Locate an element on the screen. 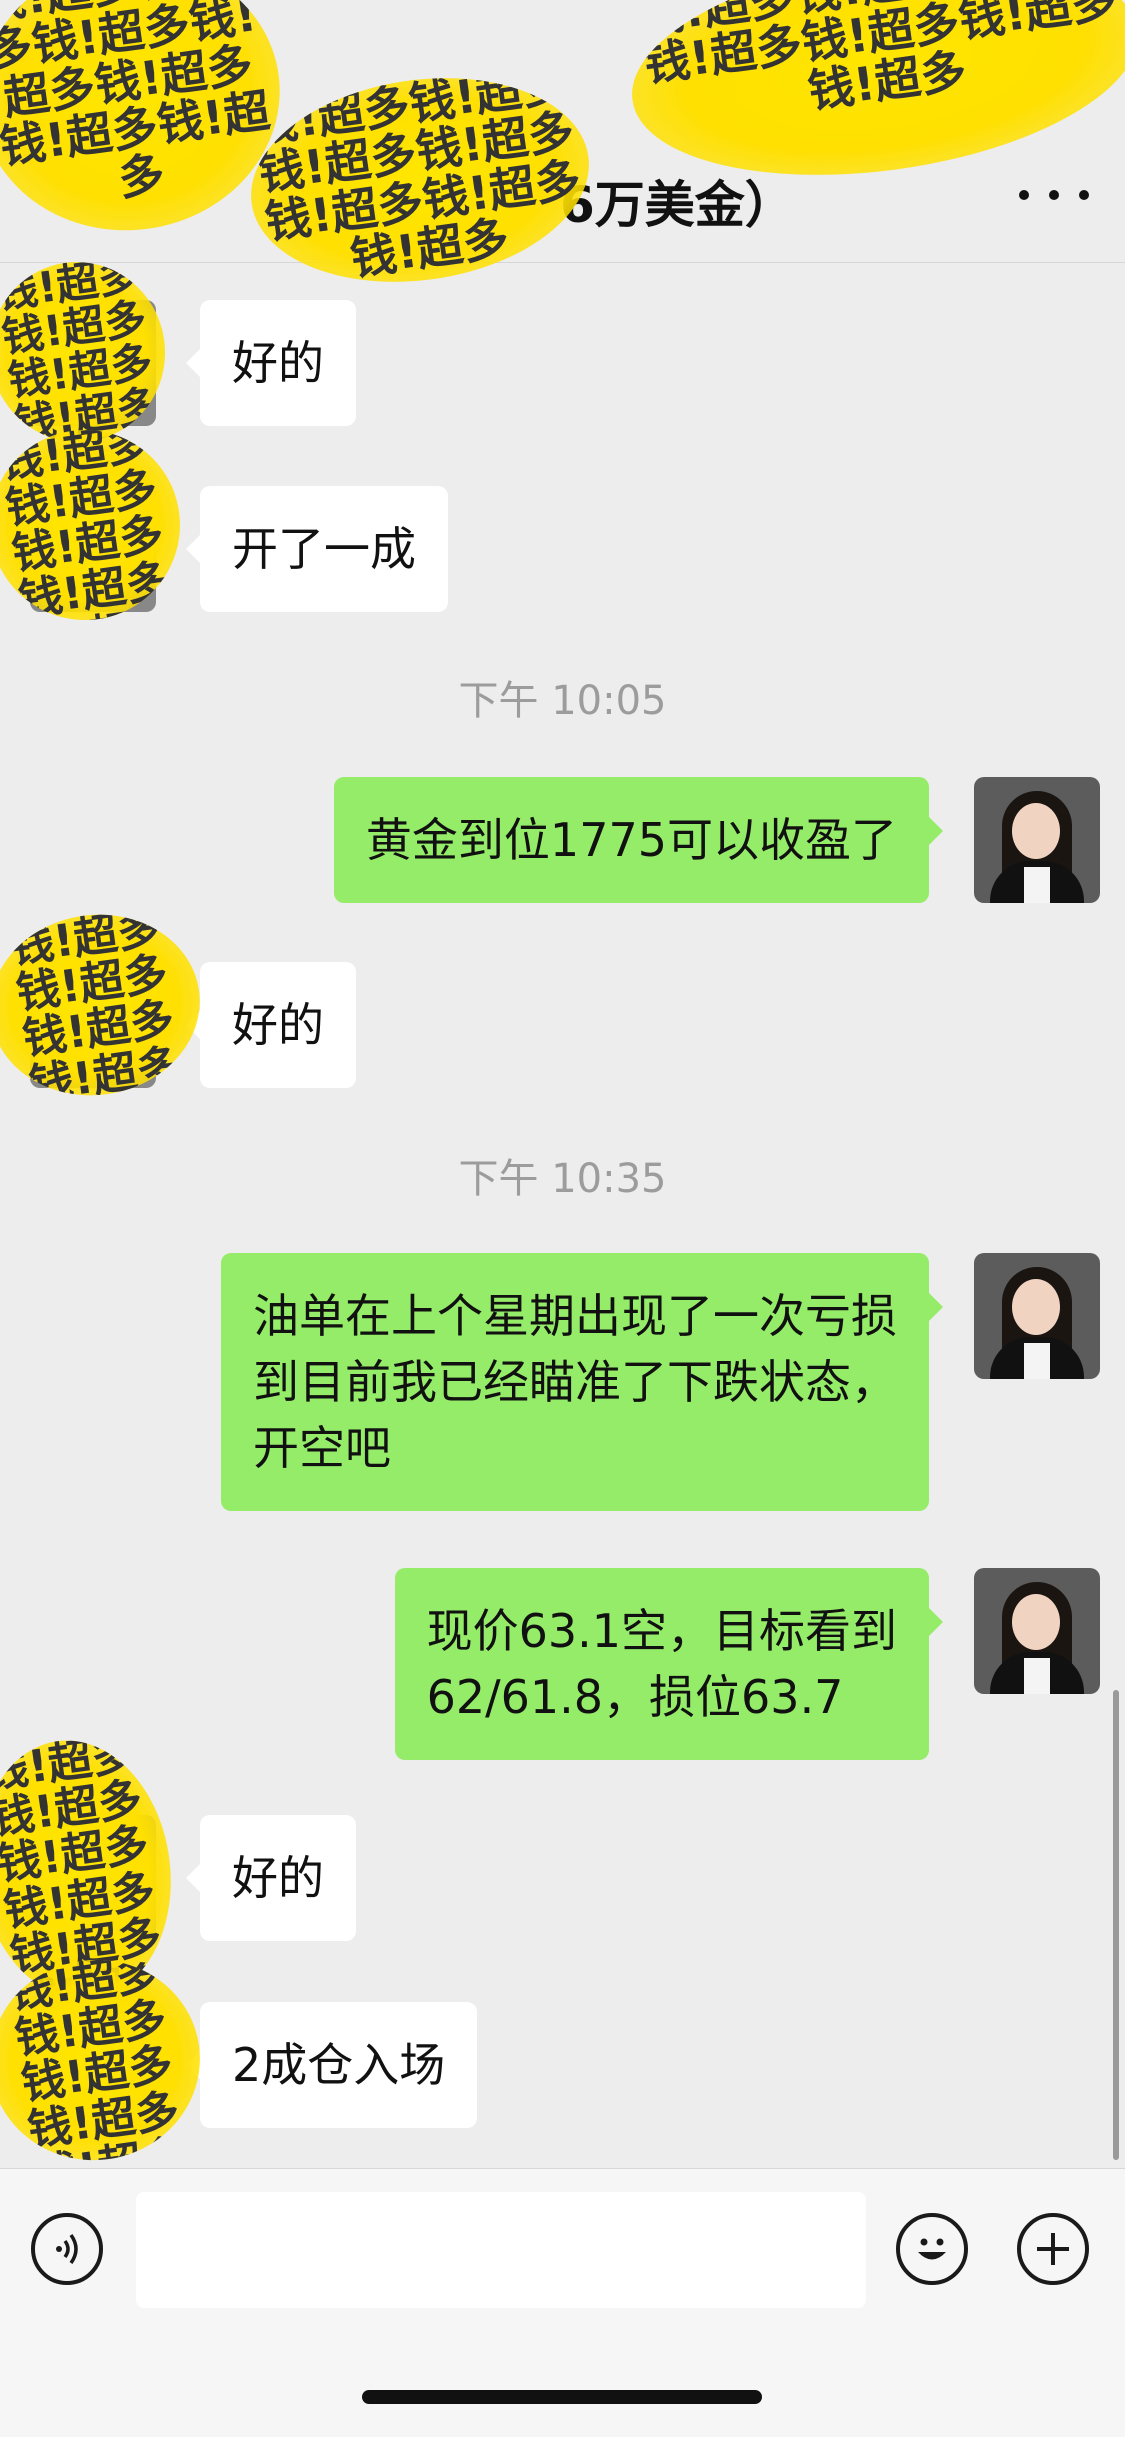 The width and height of the screenshot is (1125, 2437). message-row: 开了一成 is located at coordinates (562, 549).